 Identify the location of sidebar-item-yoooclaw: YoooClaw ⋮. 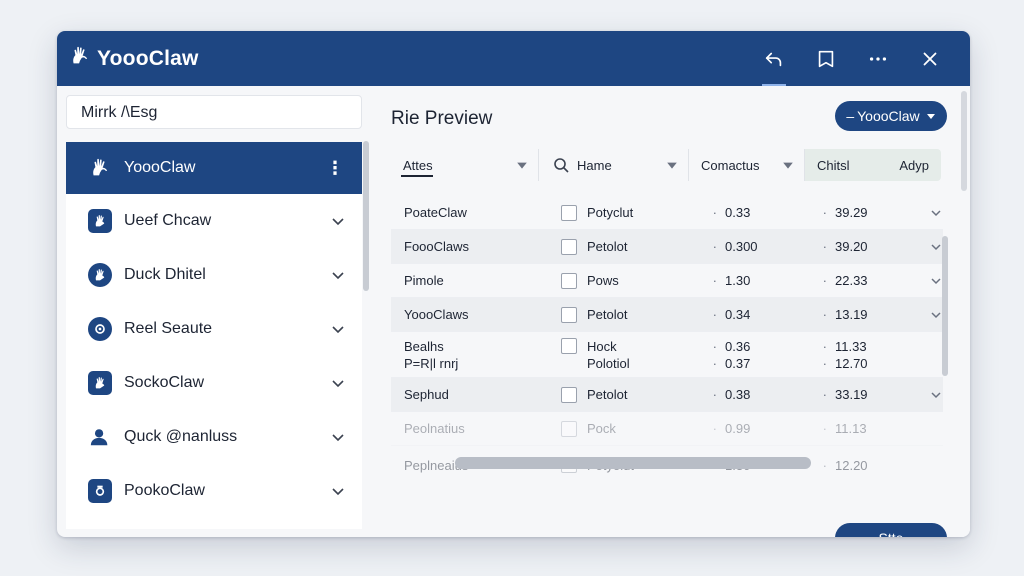
(214, 168).